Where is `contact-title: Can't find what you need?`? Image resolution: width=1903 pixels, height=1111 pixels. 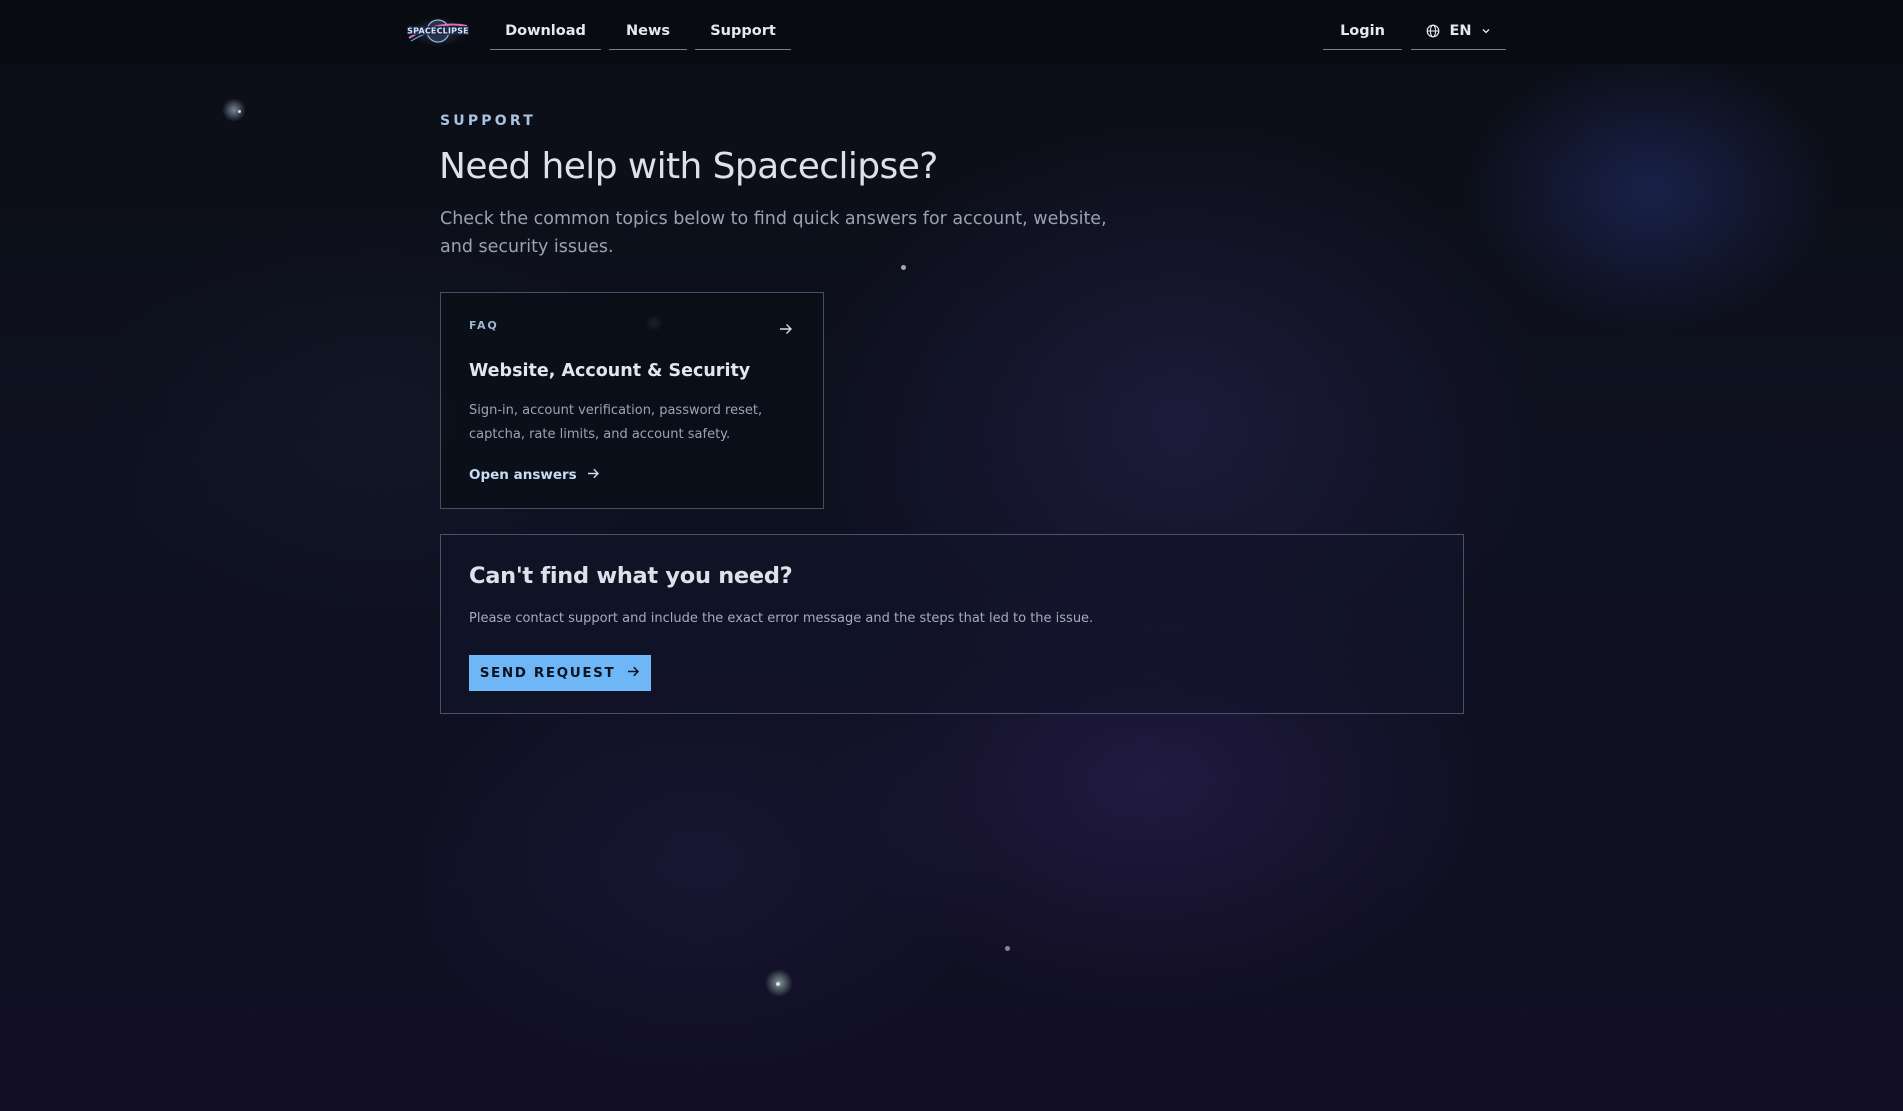
contact-title: Can't find what you need? is located at coordinates (631, 576).